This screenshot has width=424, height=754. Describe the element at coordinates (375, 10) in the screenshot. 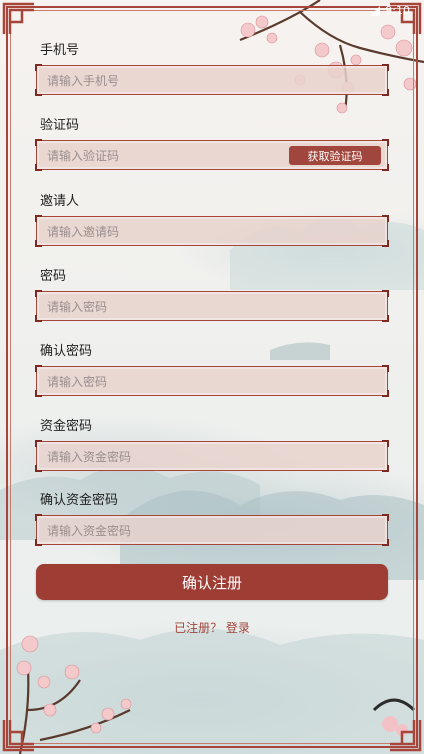

I see `signal-icon` at that location.